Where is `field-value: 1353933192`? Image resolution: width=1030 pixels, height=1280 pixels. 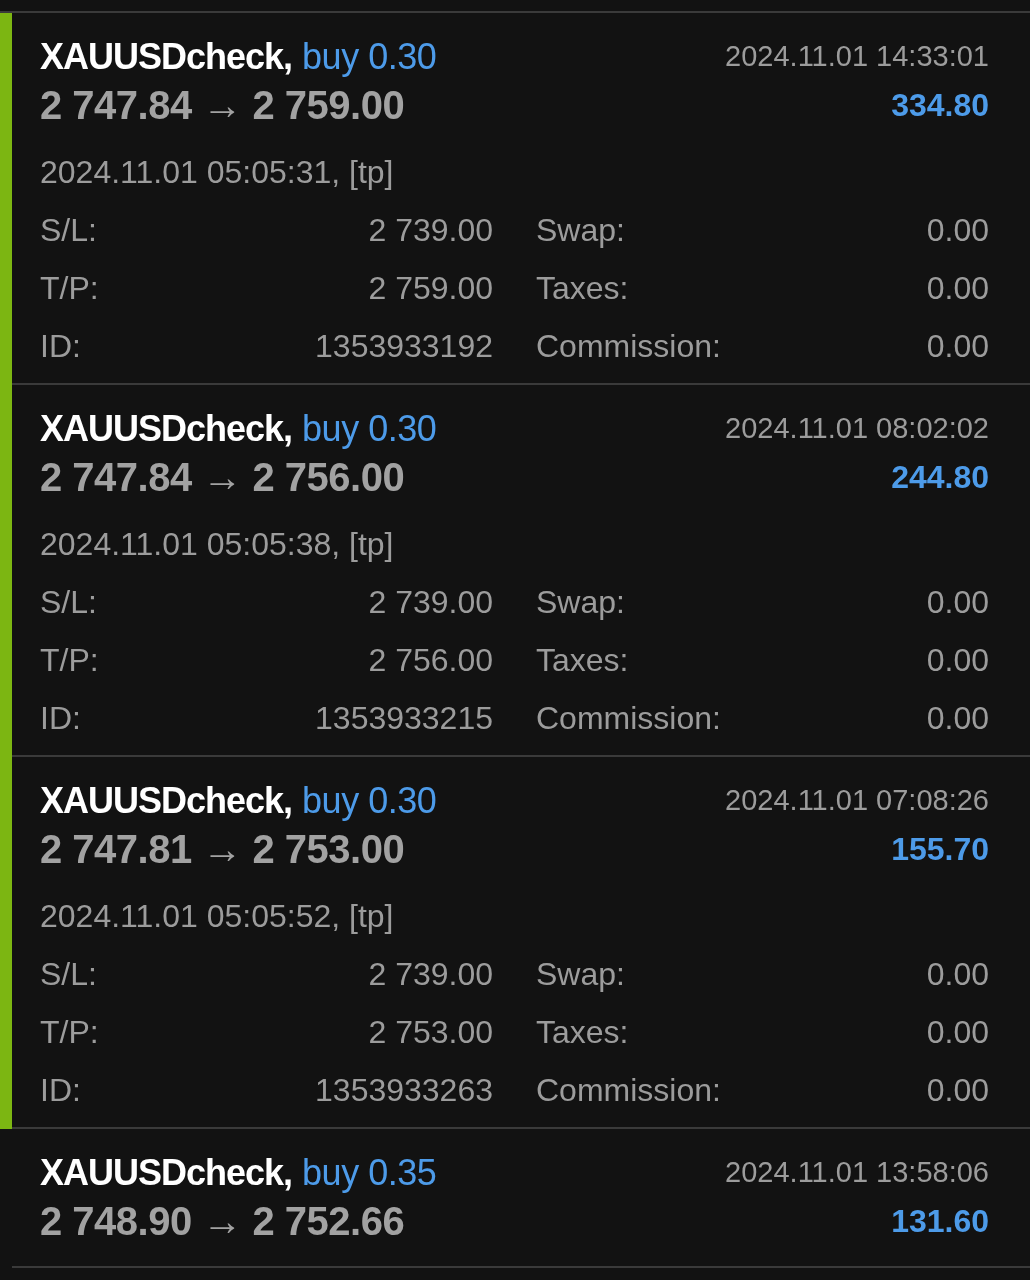 field-value: 1353933192 is located at coordinates (404, 346).